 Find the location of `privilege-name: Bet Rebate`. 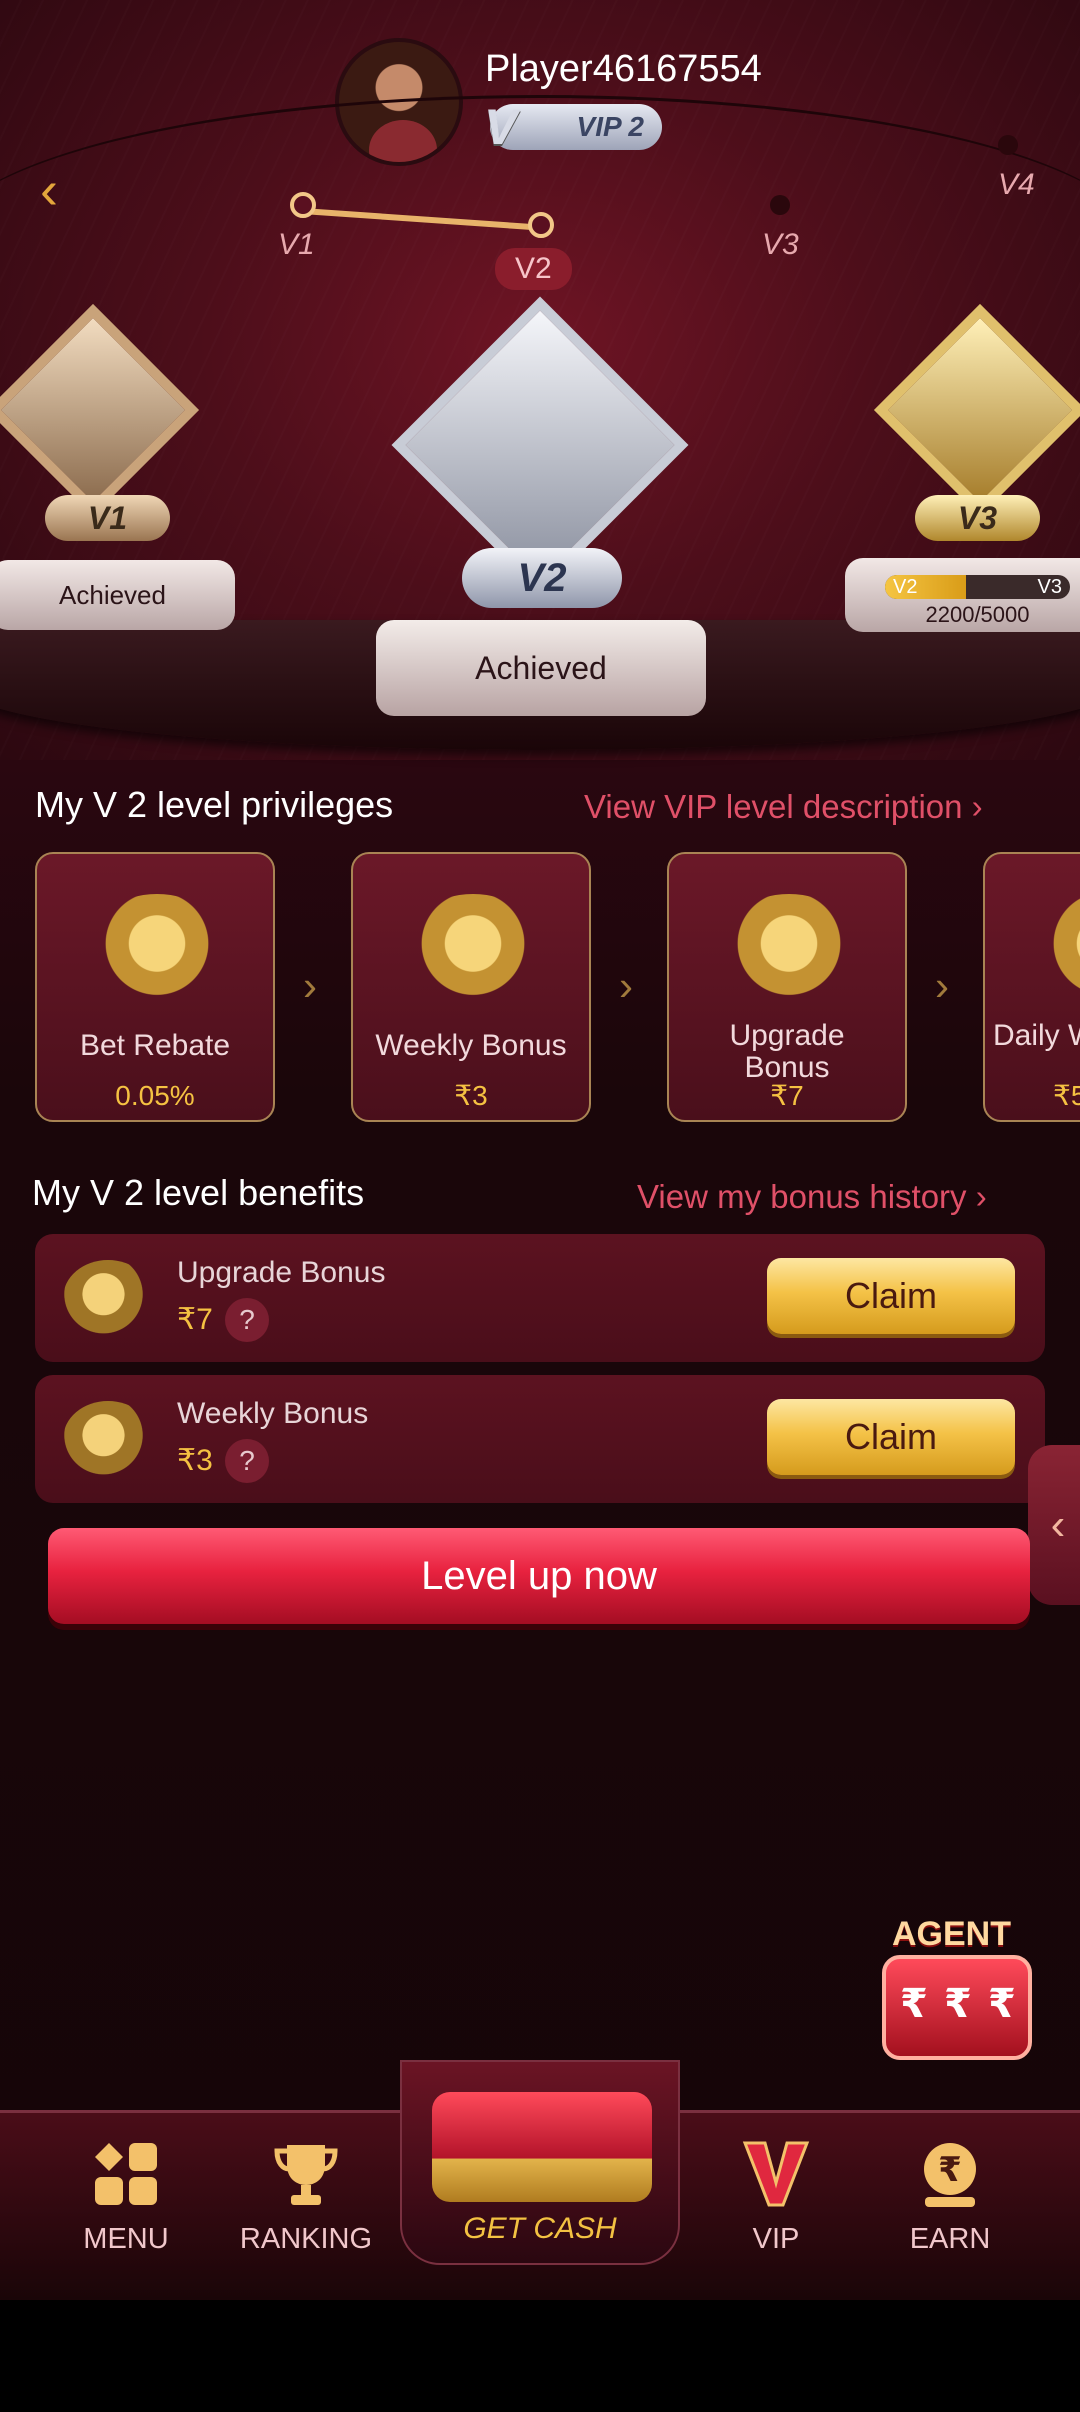

privilege-name: Bet Rebate is located at coordinates (155, 1045).